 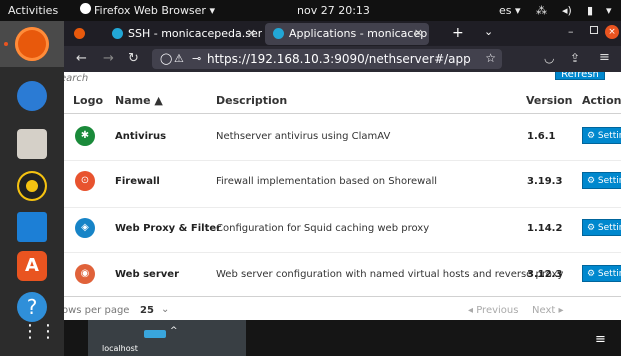 I want to click on column-header-description: Description, so click(x=251, y=100).